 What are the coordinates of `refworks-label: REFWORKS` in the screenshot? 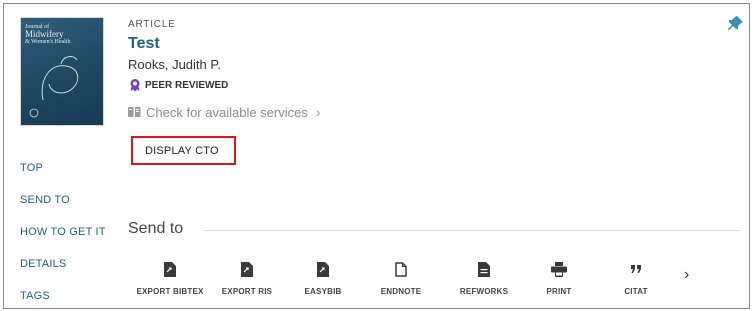 It's located at (484, 291).